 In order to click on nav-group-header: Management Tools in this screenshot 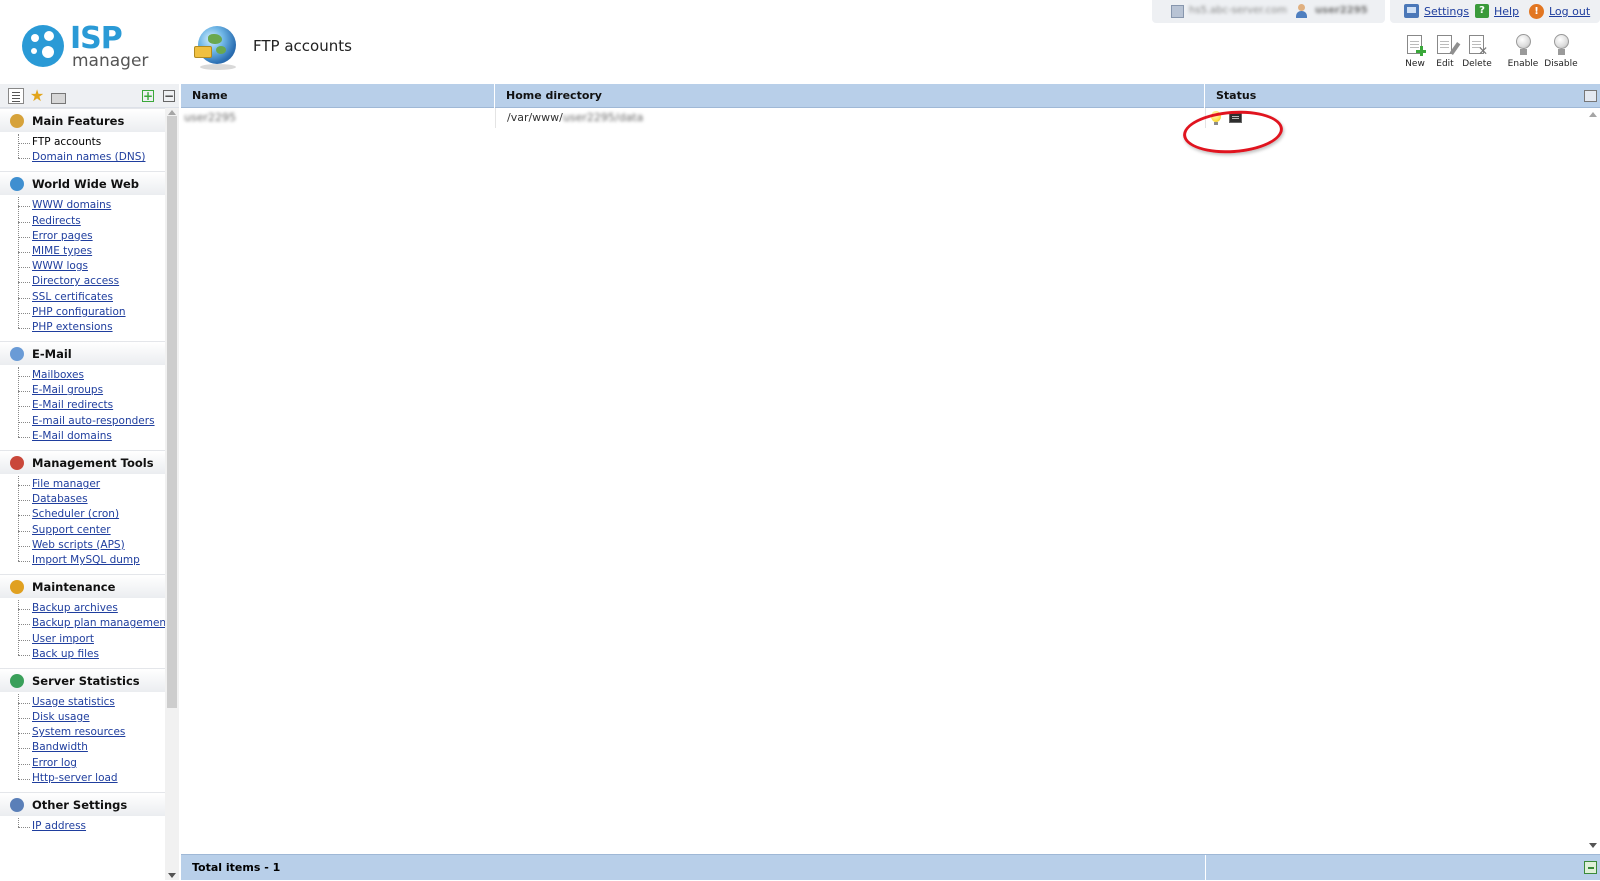, I will do `click(82, 462)`.